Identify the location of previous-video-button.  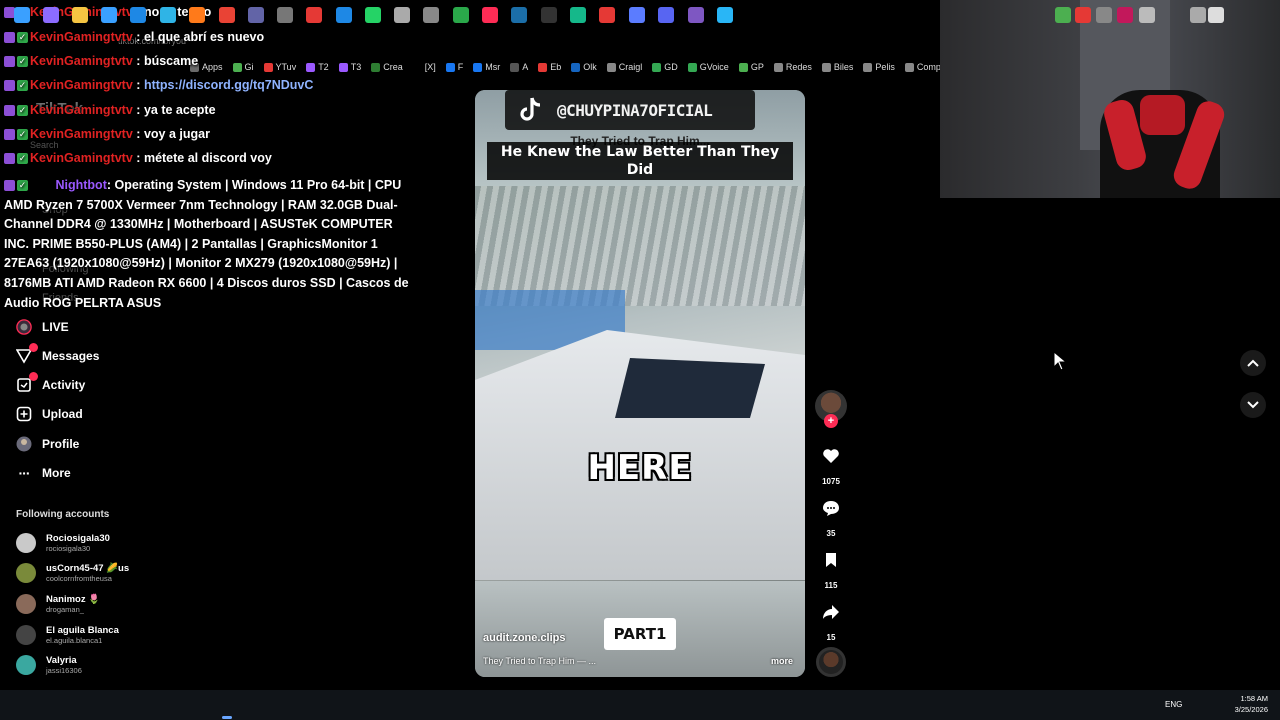
(1253, 363).